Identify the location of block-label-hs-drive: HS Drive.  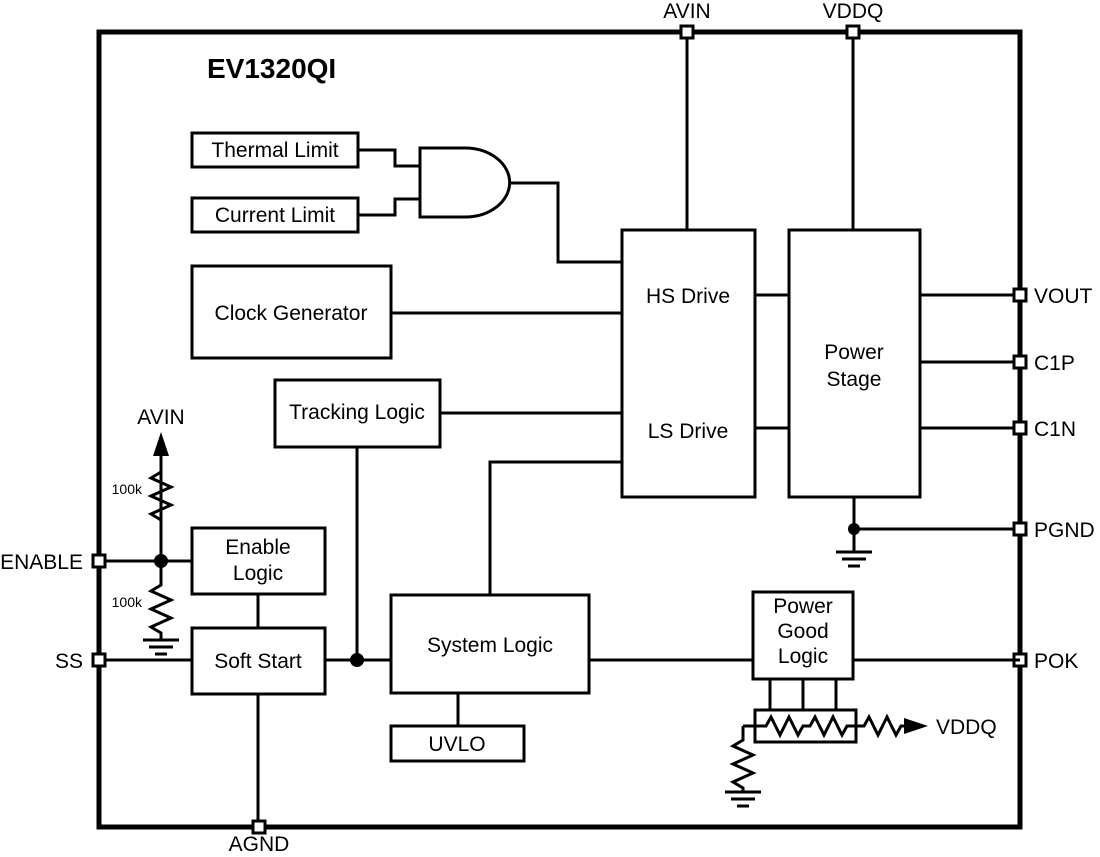
(688, 296).